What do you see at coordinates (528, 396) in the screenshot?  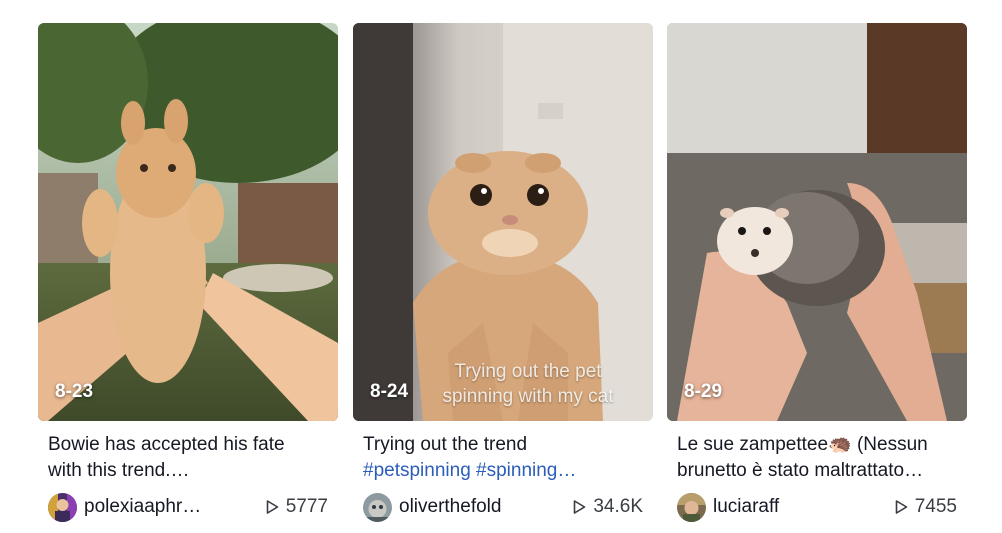 I see `overlay-caption-line: spinning with my cat` at bounding box center [528, 396].